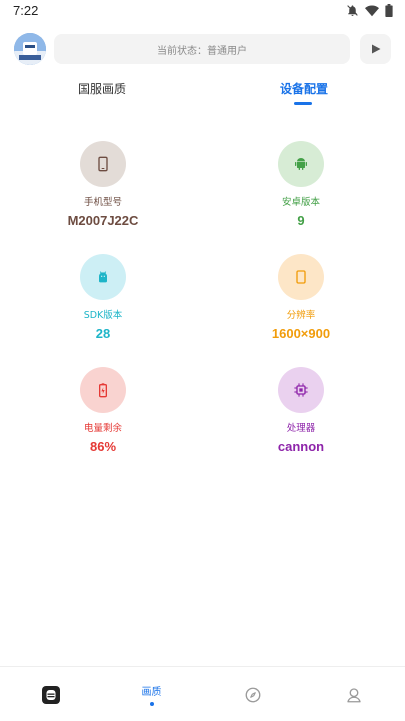  Describe the element at coordinates (301, 333) in the screenshot. I see `device-value: 1600×900` at that location.